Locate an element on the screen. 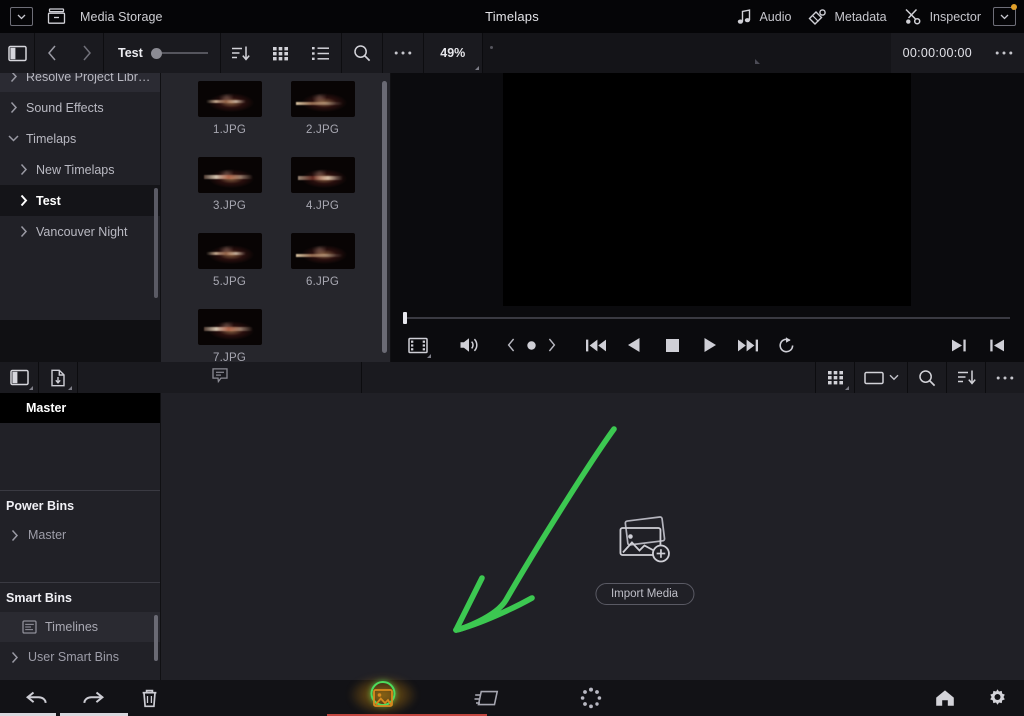 The height and width of the screenshot is (716, 1024). tag-bubble-button is located at coordinates (220, 377).